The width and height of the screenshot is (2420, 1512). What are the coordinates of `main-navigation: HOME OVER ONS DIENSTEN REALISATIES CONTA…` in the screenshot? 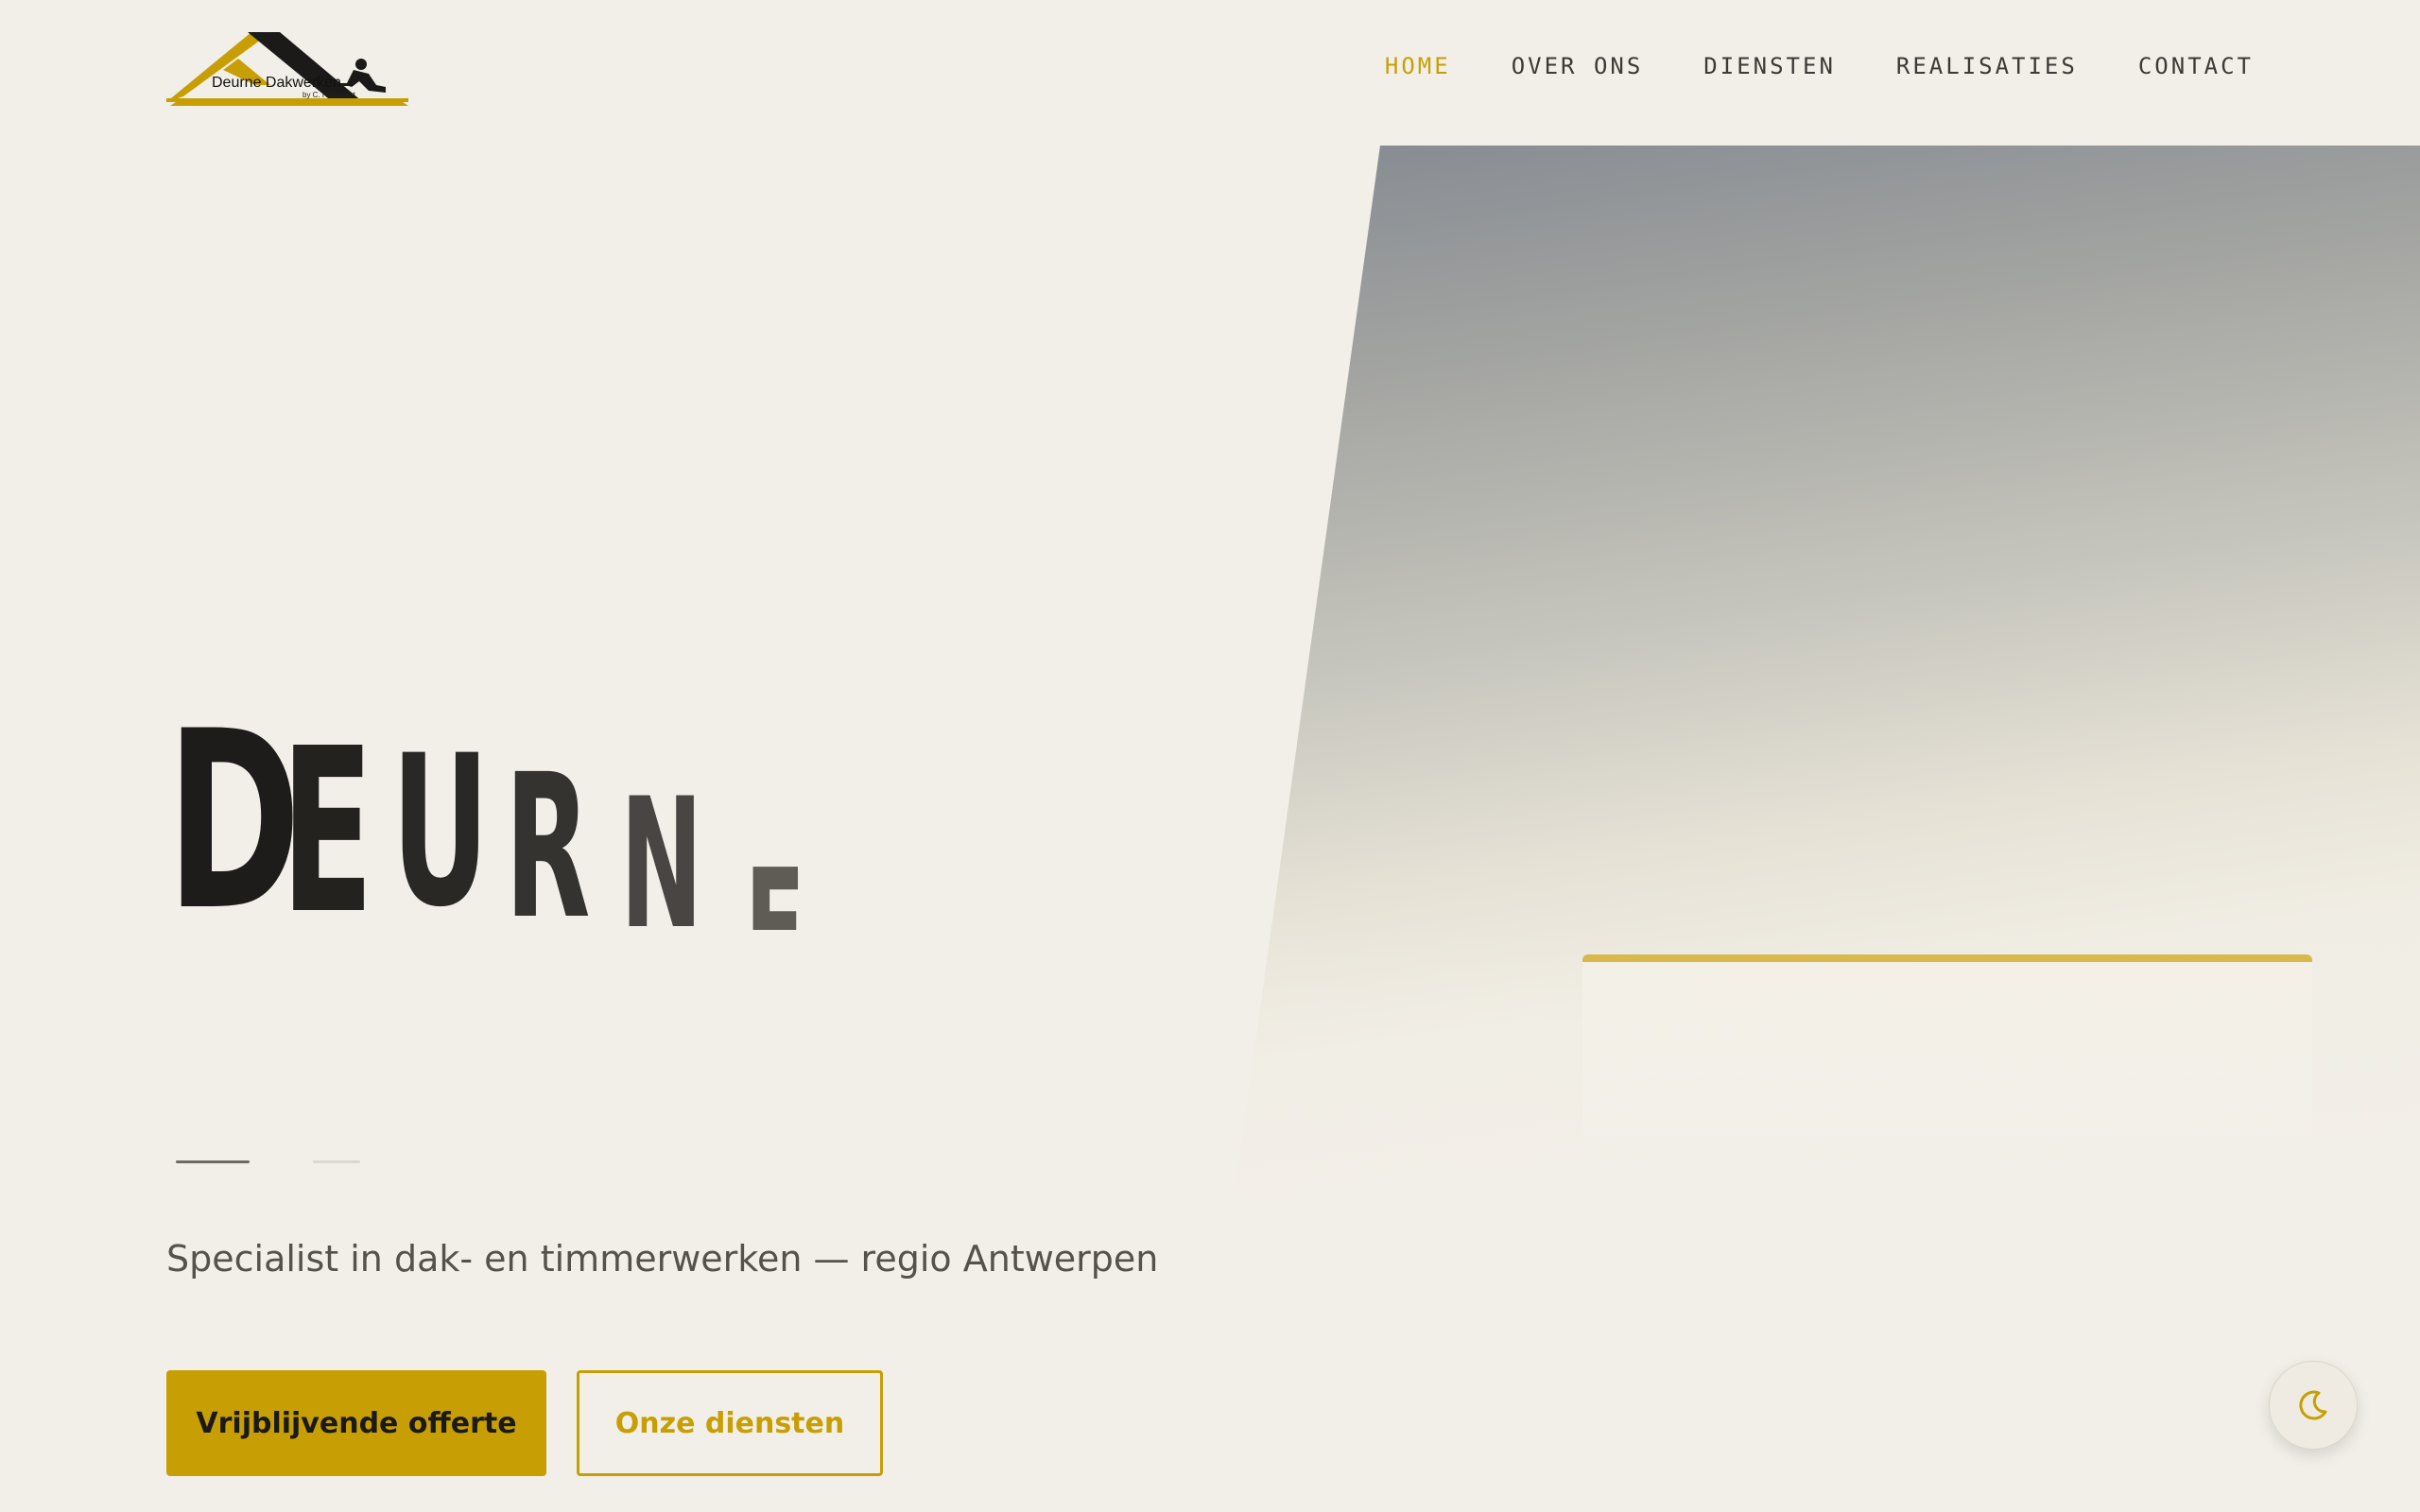 It's located at (1789, 66).